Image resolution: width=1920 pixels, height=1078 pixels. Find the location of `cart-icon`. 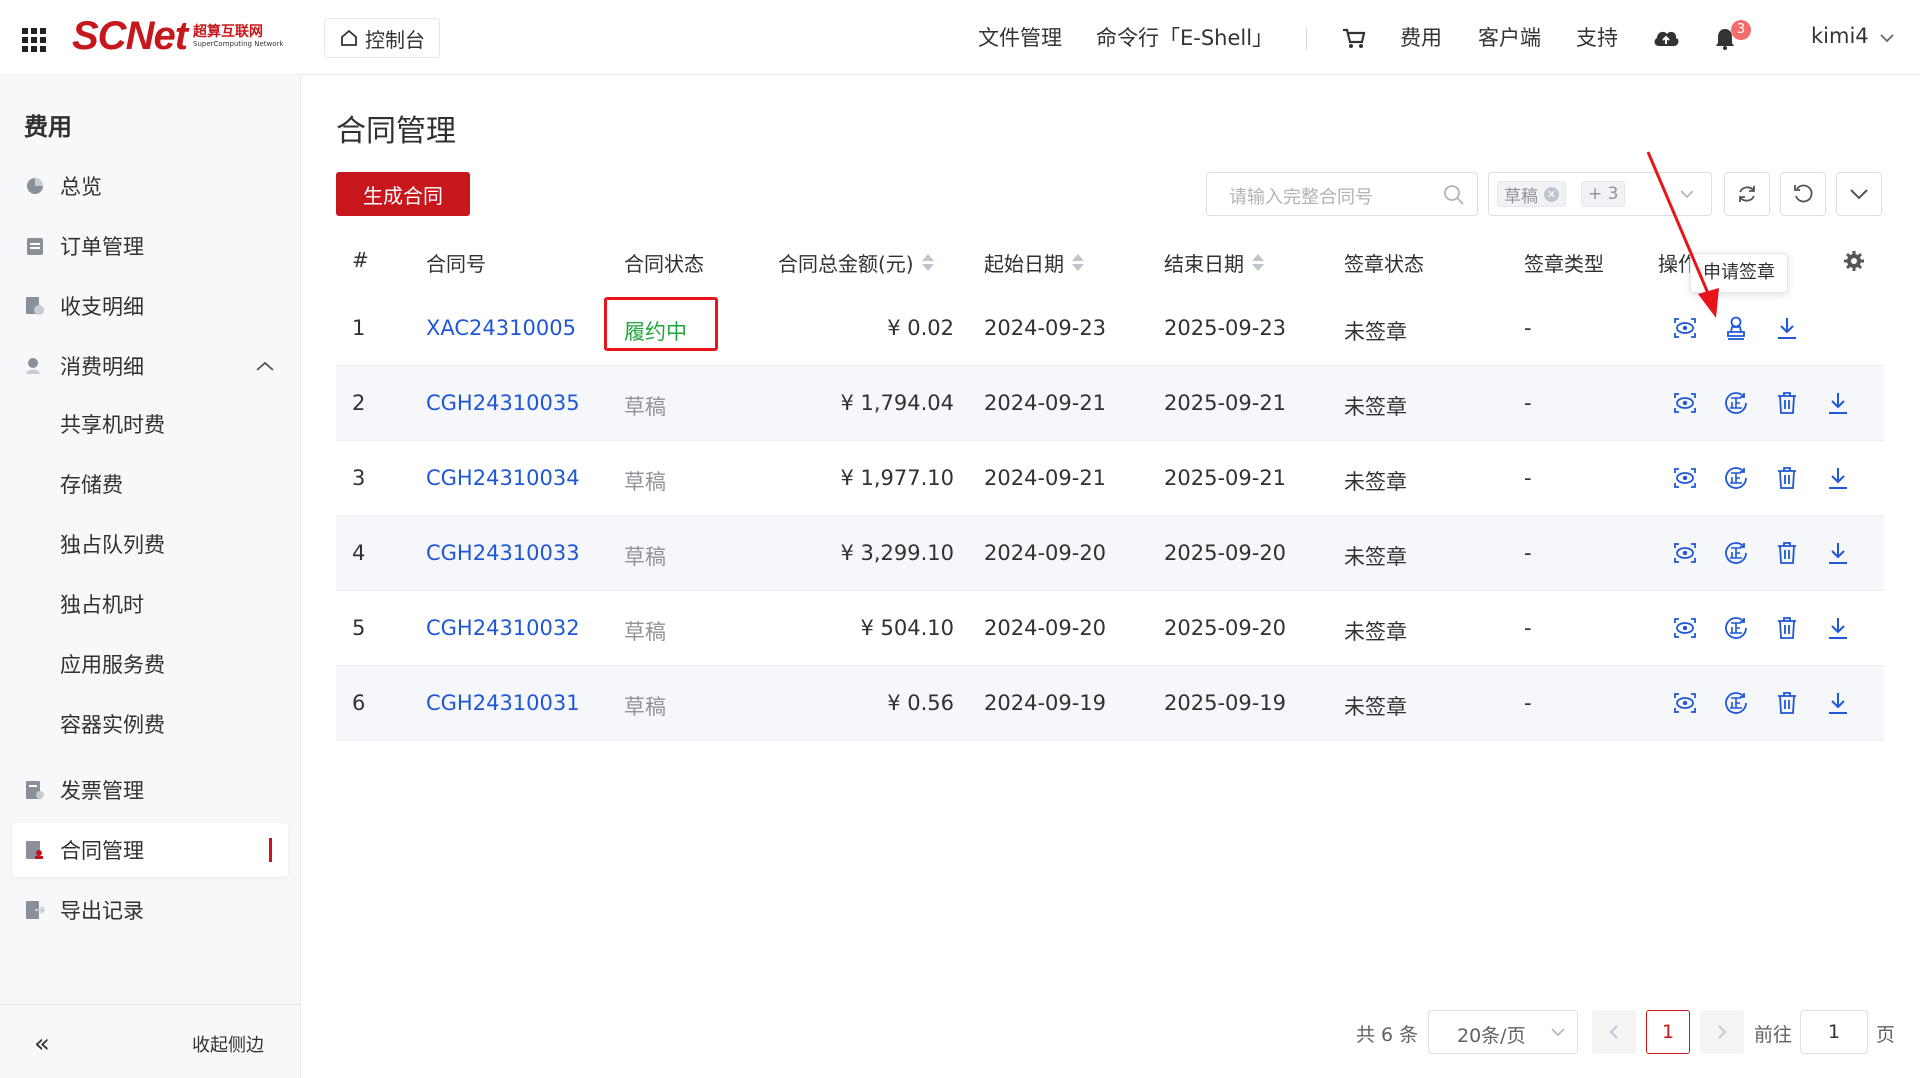

cart-icon is located at coordinates (1354, 39).